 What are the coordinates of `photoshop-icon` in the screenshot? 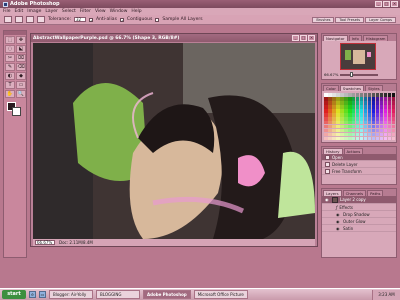 It's located at (5, 4).